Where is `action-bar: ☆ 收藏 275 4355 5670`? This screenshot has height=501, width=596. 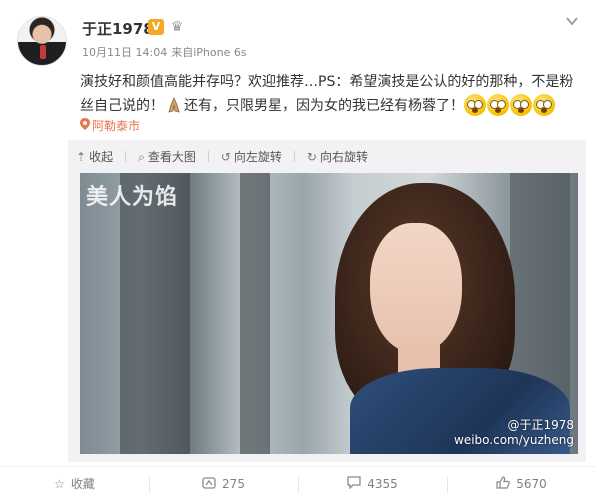
action-bar: ☆ 收藏 275 4355 5670 is located at coordinates (298, 483).